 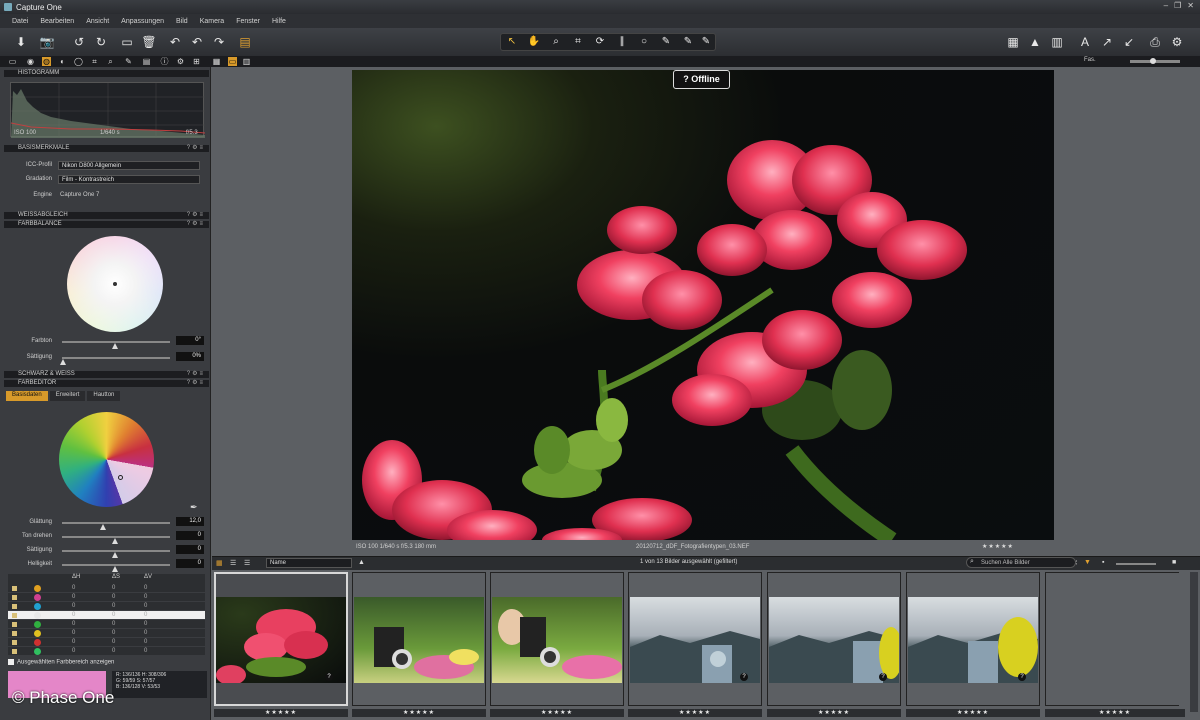 I want to click on maximize-button: ❐, so click(x=1177, y=5).